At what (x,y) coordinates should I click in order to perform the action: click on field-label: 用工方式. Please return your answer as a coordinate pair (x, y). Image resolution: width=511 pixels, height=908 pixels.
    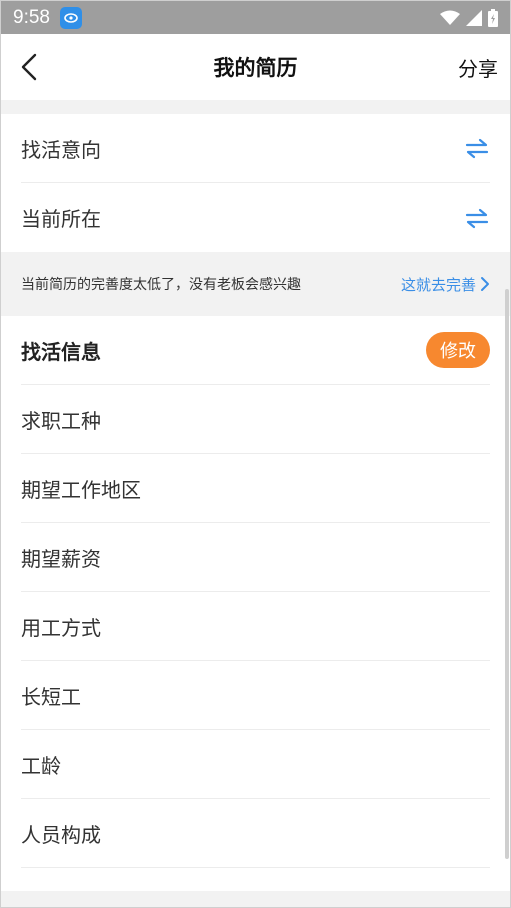
    Looking at the image, I should click on (61, 627).